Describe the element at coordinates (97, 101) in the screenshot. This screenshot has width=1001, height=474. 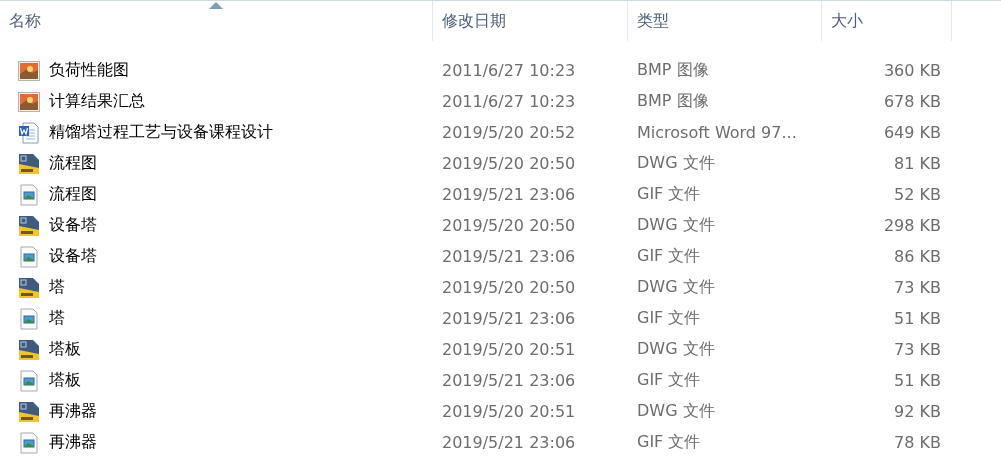
I see `file-name: 计算结果汇总` at that location.